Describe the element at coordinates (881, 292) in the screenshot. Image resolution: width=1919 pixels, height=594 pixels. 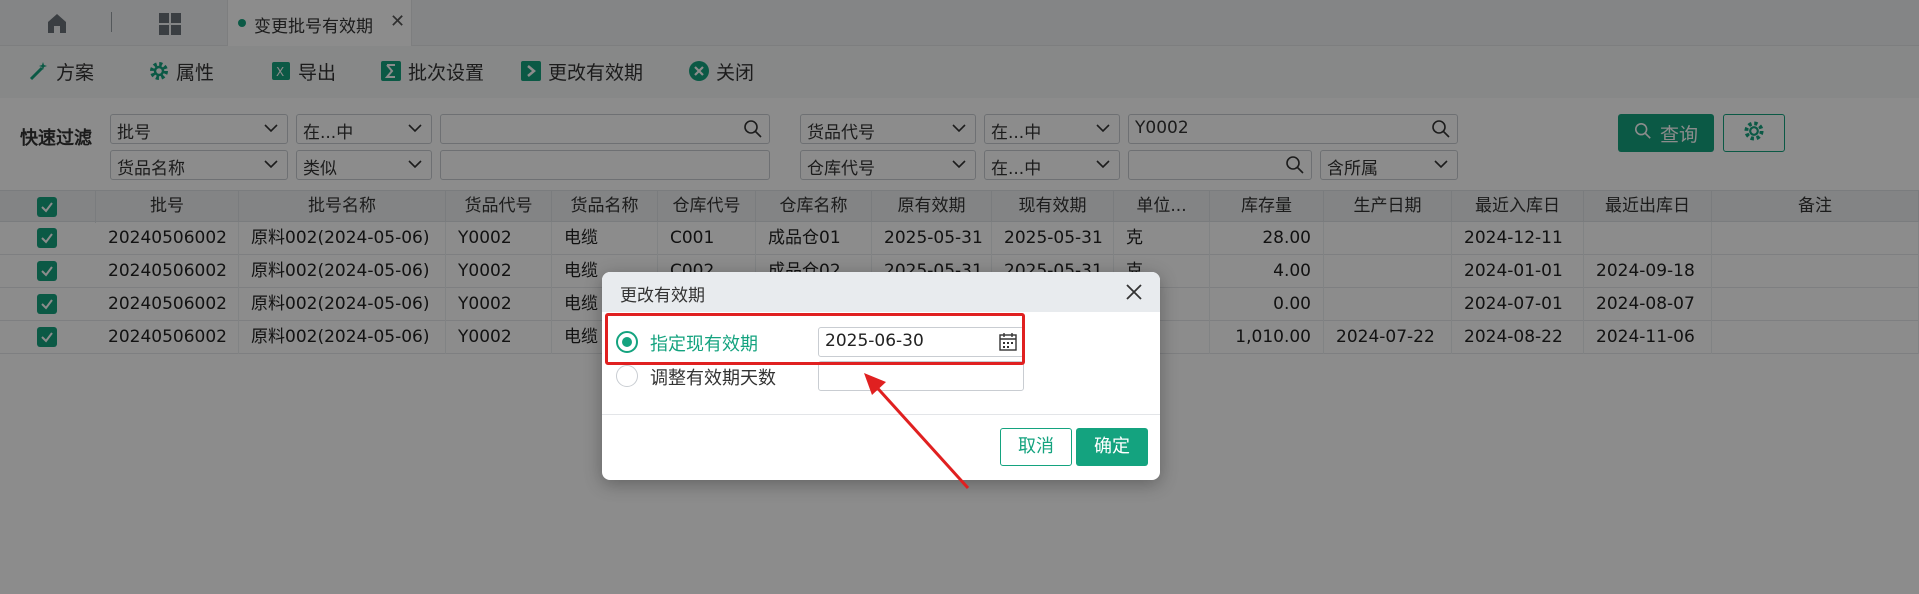
I see `dialog-header: 更改有效期` at that location.